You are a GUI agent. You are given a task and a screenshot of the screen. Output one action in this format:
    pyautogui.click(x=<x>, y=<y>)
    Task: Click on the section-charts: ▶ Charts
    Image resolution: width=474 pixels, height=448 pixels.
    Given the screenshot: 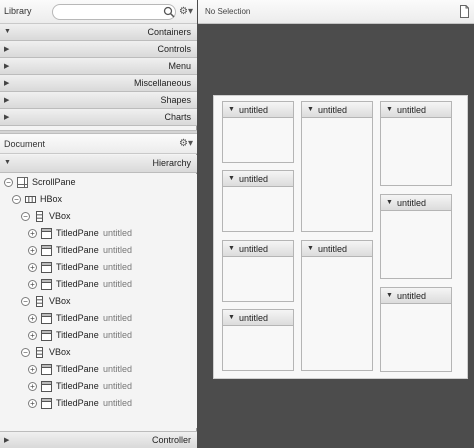 What is the action you would take?
    pyautogui.click(x=98, y=117)
    